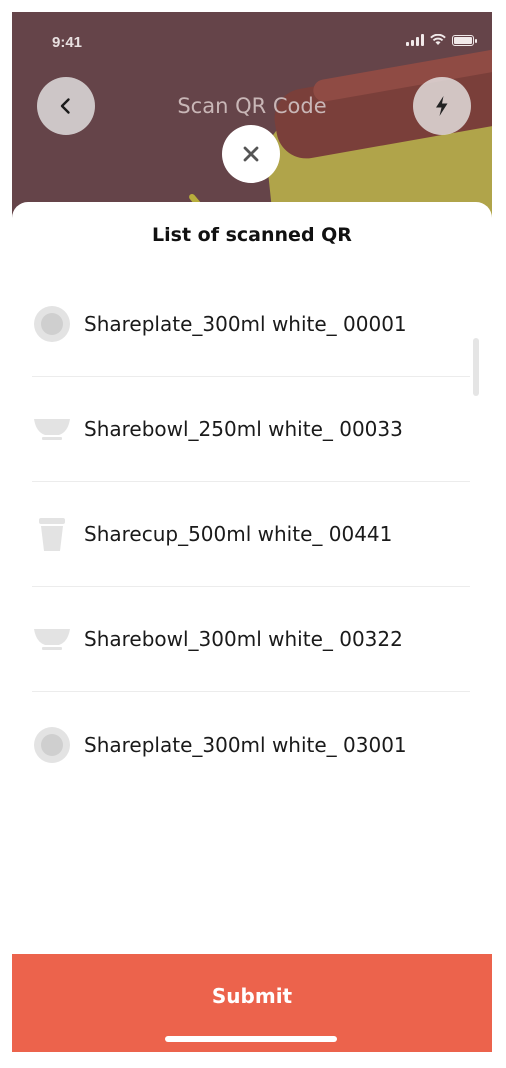  What do you see at coordinates (245, 744) in the screenshot?
I see `item-label: Shareplate_300ml white_ 03001` at bounding box center [245, 744].